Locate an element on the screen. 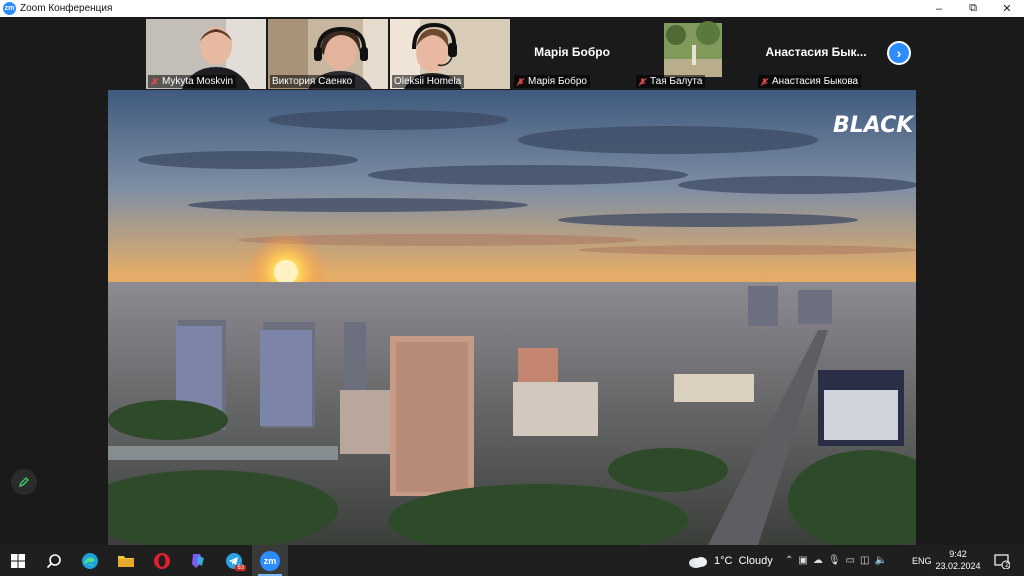  participant-display-name: Марія Бобро is located at coordinates (572, 52).